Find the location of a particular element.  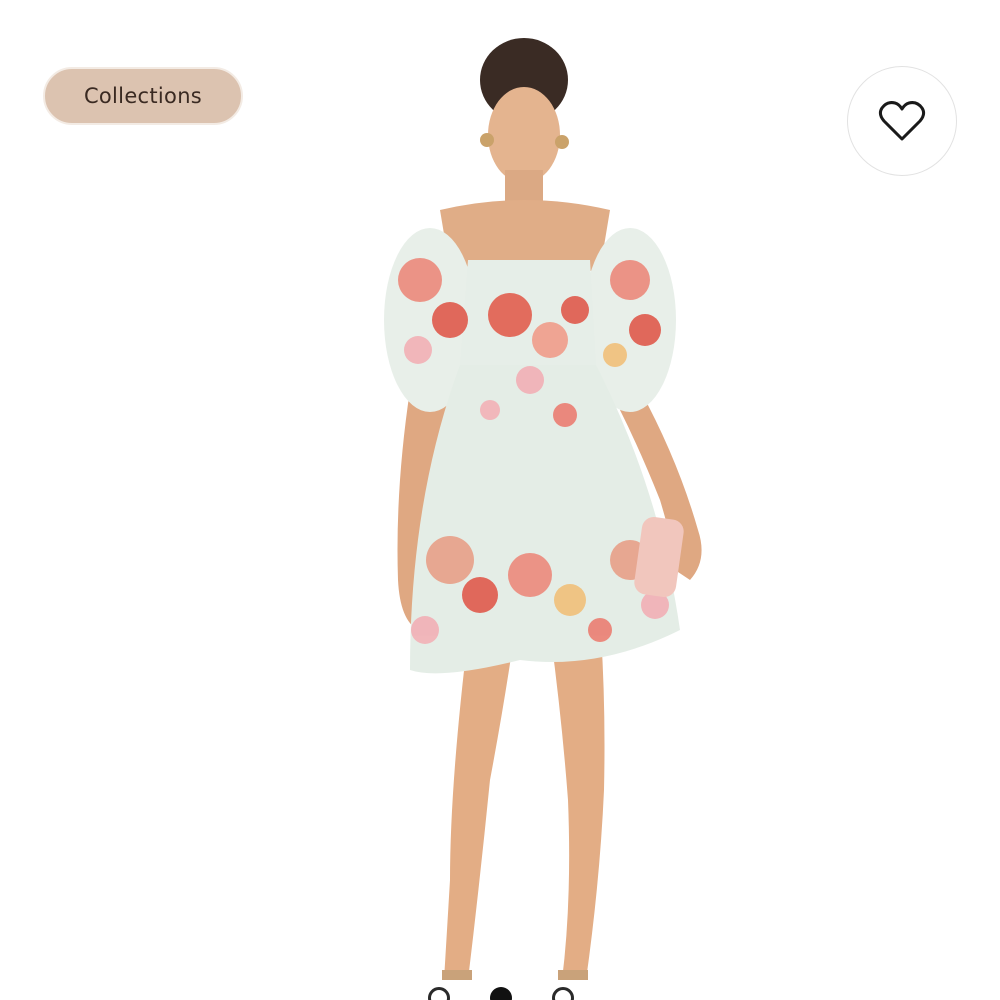

heart-outline-icon is located at coordinates (902, 121).